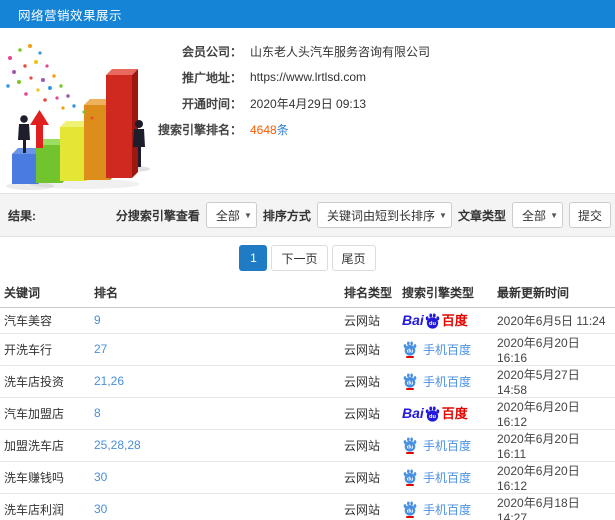 The width and height of the screenshot is (615, 520). What do you see at coordinates (34, 413) in the screenshot?
I see `keyword-cell: 汽车加盟店` at bounding box center [34, 413].